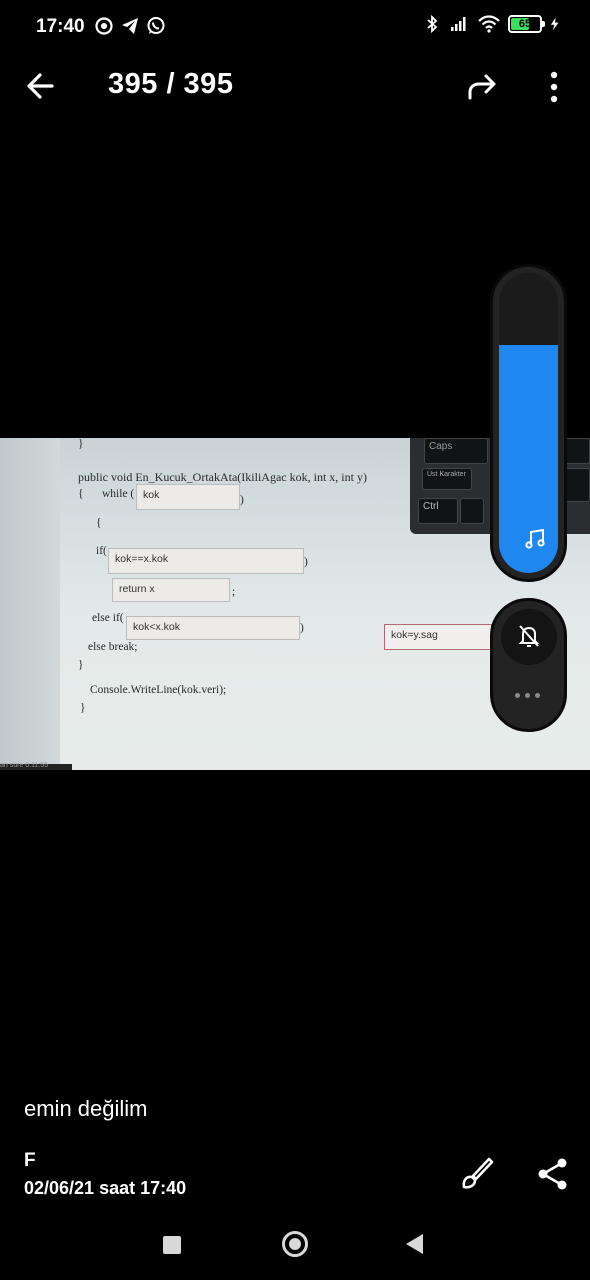 This screenshot has width=590, height=1280. I want to click on code-line: Console.WriteLine(kok.veri);, so click(158, 690).